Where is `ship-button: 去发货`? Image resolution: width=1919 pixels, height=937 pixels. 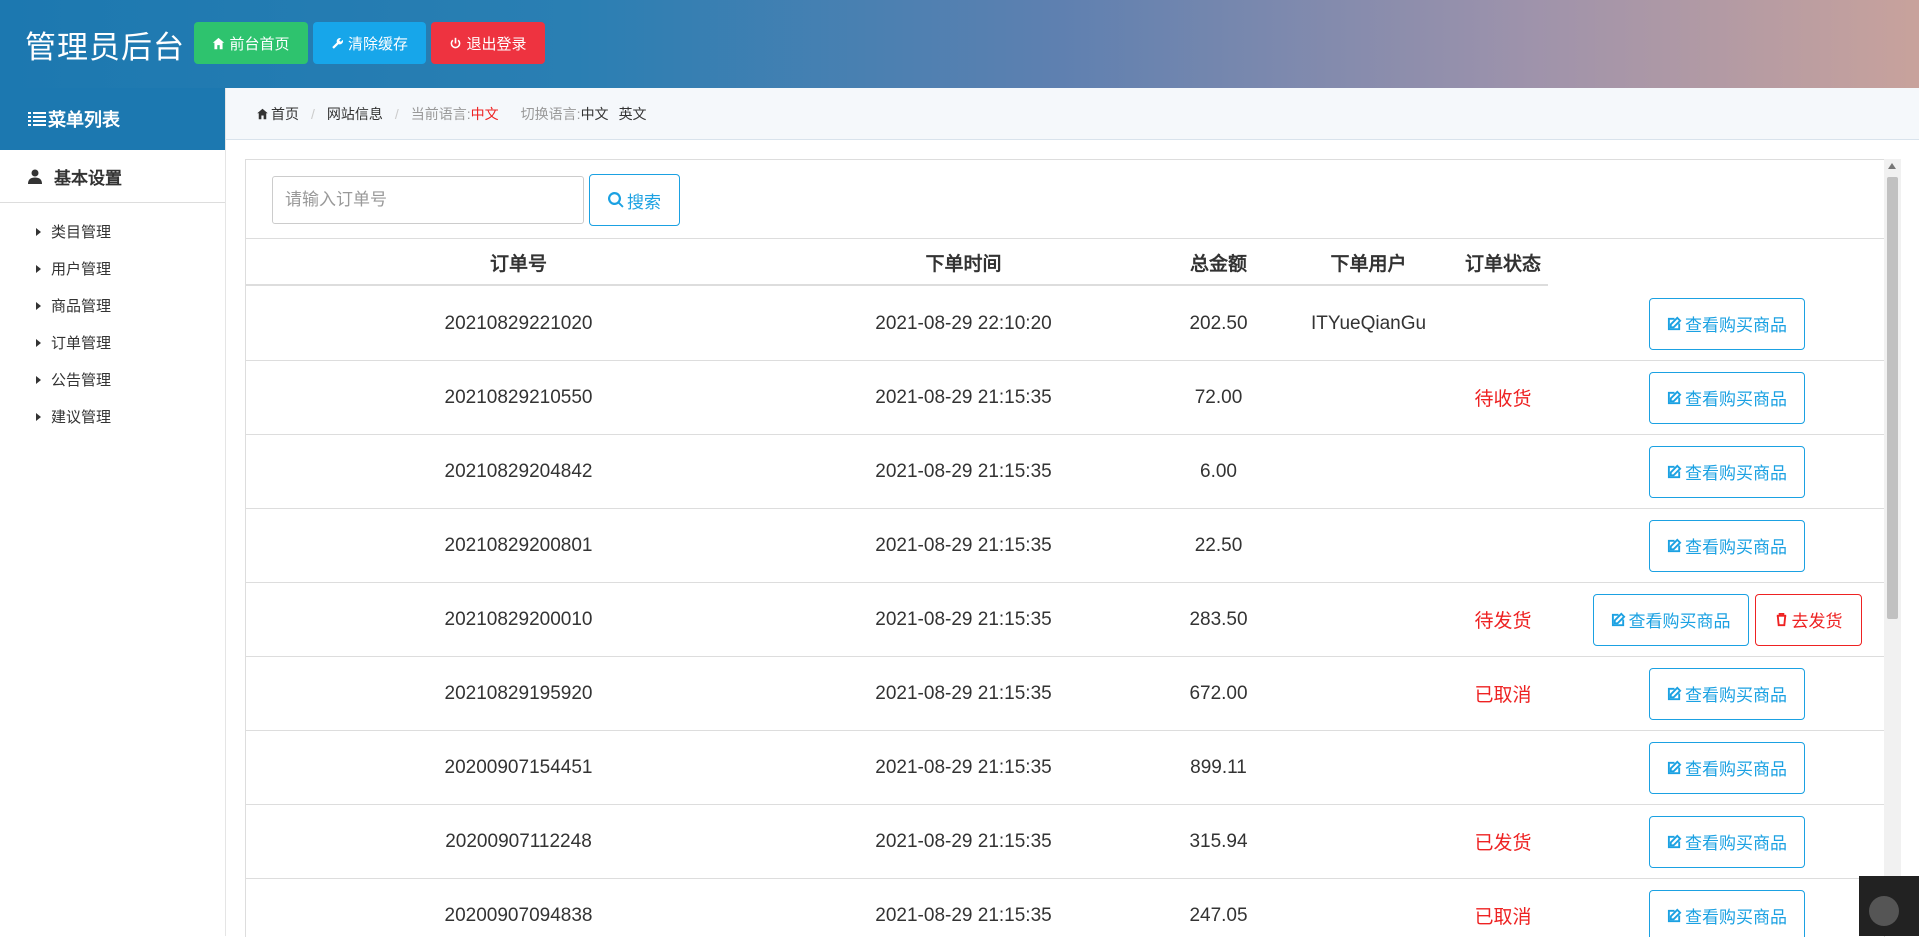
ship-button: 去发货 is located at coordinates (1808, 620).